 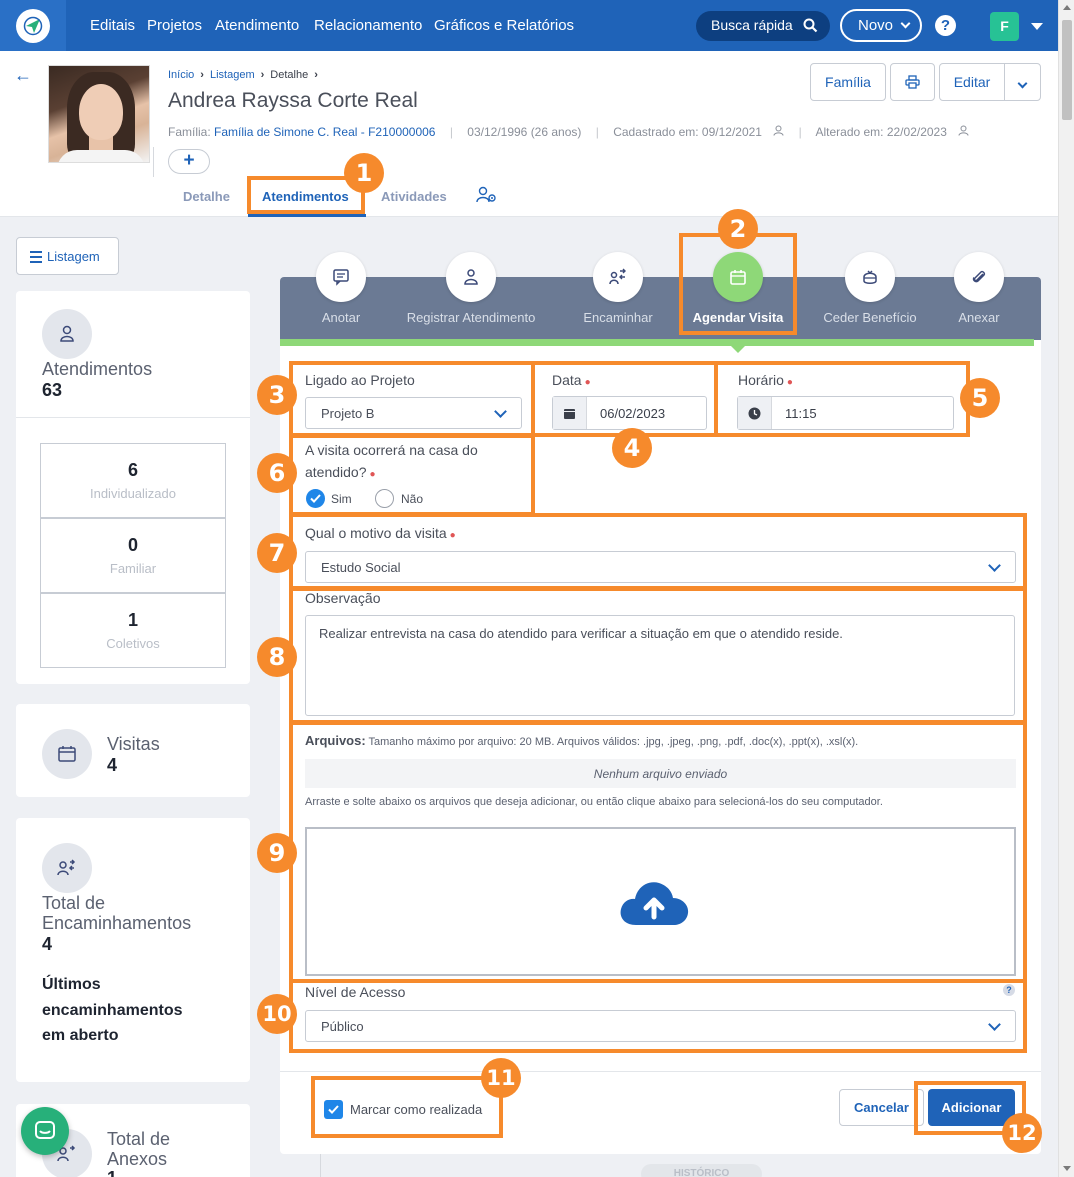 What do you see at coordinates (333, 1109) in the screenshot?
I see `realizada-checkbox` at bounding box center [333, 1109].